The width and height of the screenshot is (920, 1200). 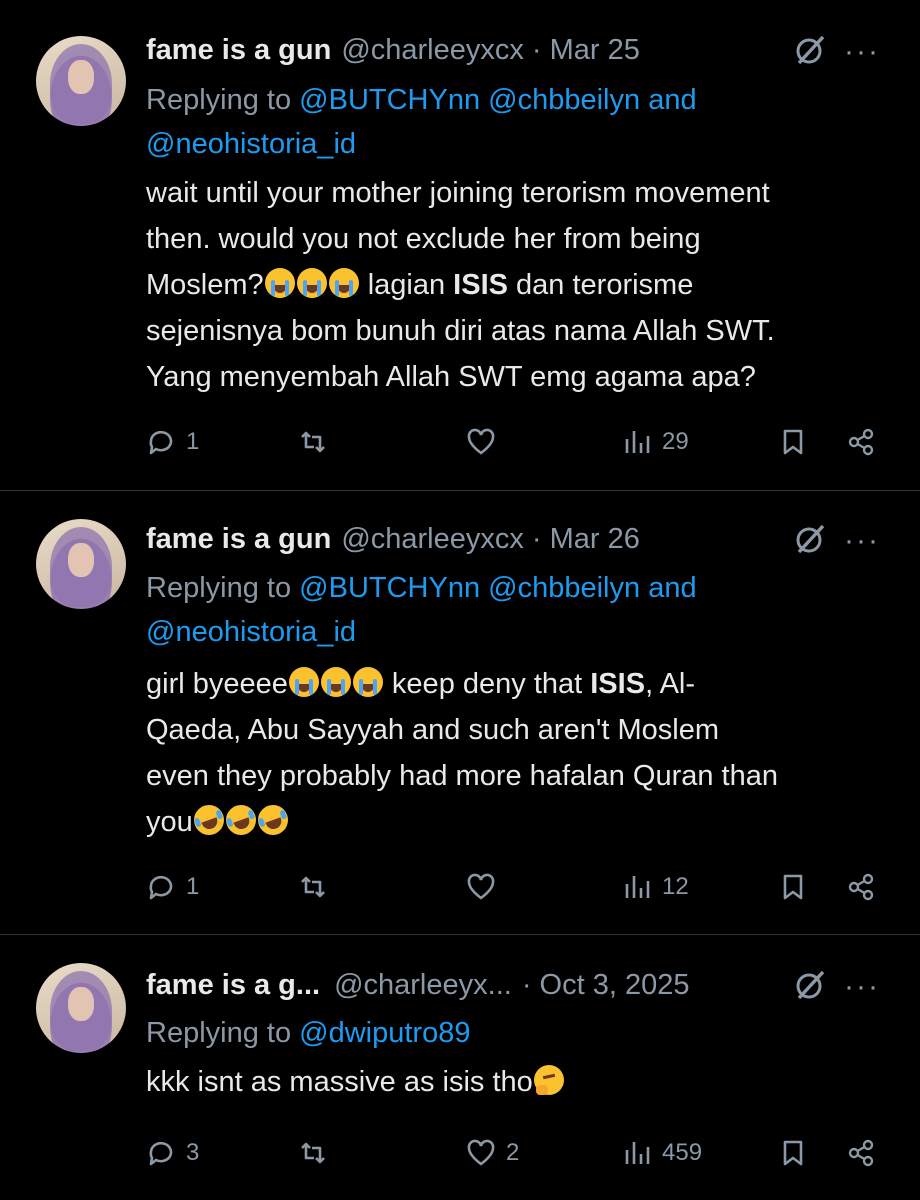 I want to click on reply-button: 3, so click(x=172, y=1153).